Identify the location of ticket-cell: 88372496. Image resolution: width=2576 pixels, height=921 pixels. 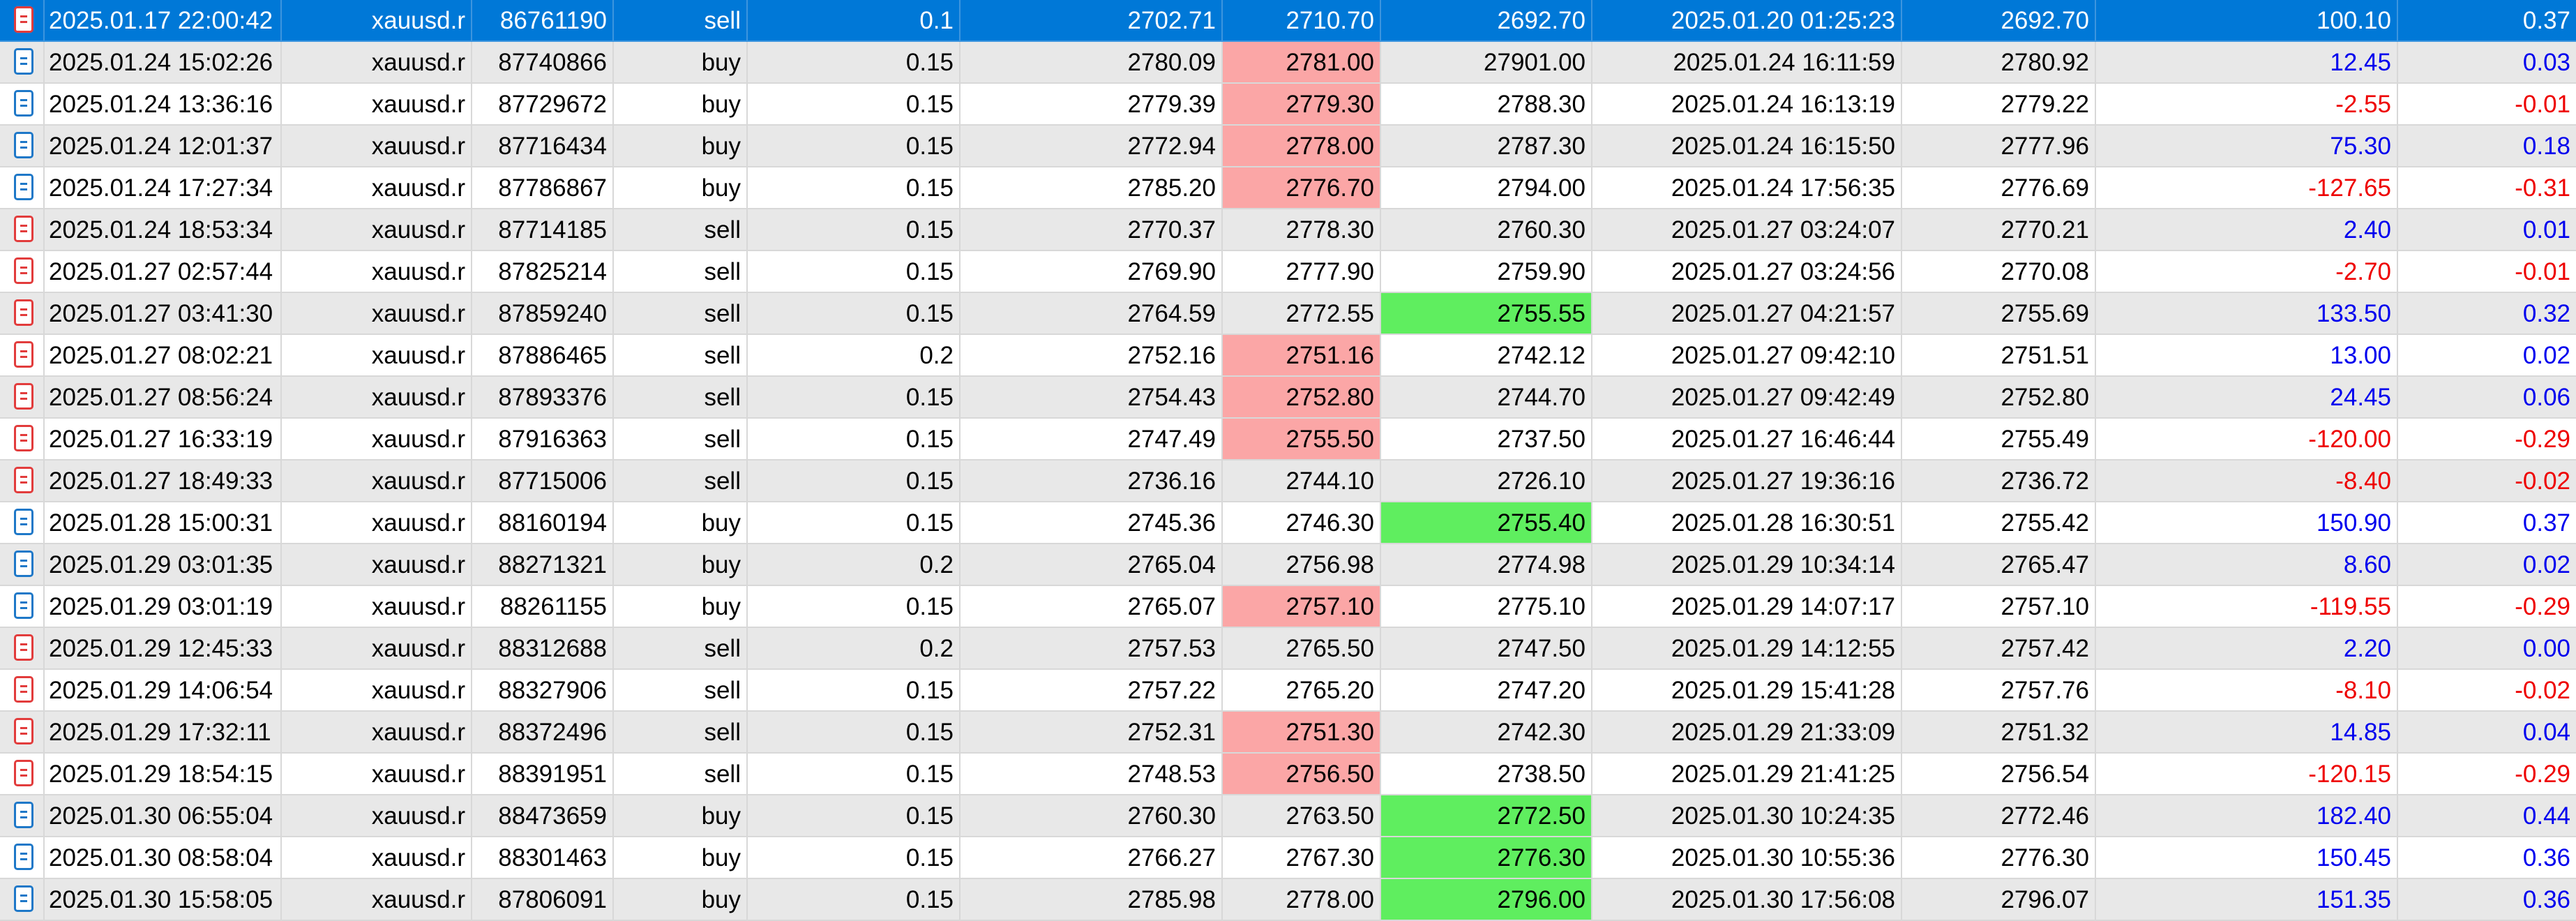
(543, 733).